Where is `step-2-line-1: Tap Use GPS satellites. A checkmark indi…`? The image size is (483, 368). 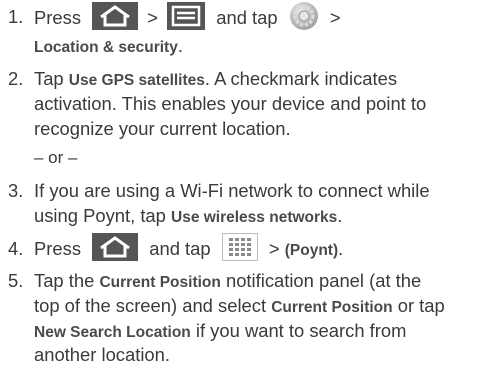 step-2-line-1: Tap Use GPS satellites. A checkmark indi… is located at coordinates (216, 78).